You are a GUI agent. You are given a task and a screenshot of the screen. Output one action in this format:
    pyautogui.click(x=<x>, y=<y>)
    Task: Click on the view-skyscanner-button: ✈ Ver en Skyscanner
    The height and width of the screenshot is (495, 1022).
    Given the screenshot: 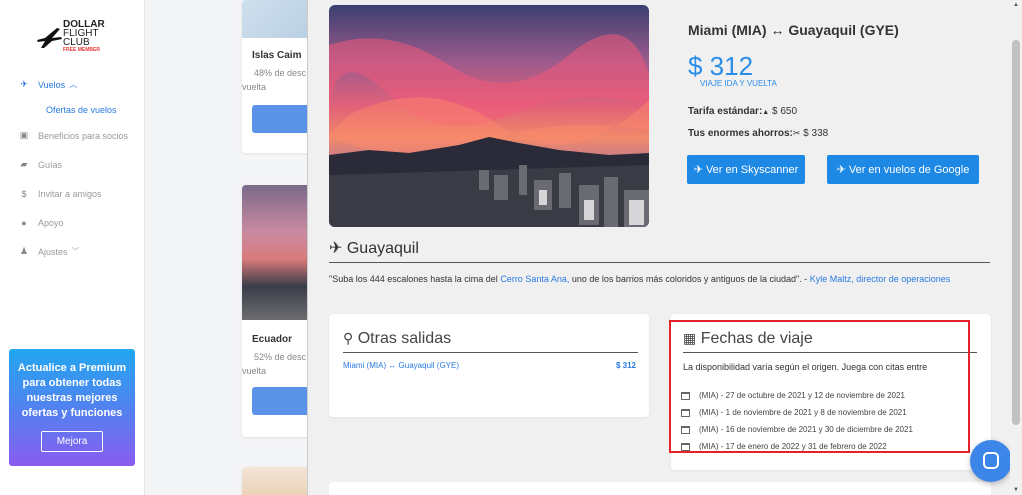 What is the action you would take?
    pyautogui.click(x=746, y=169)
    